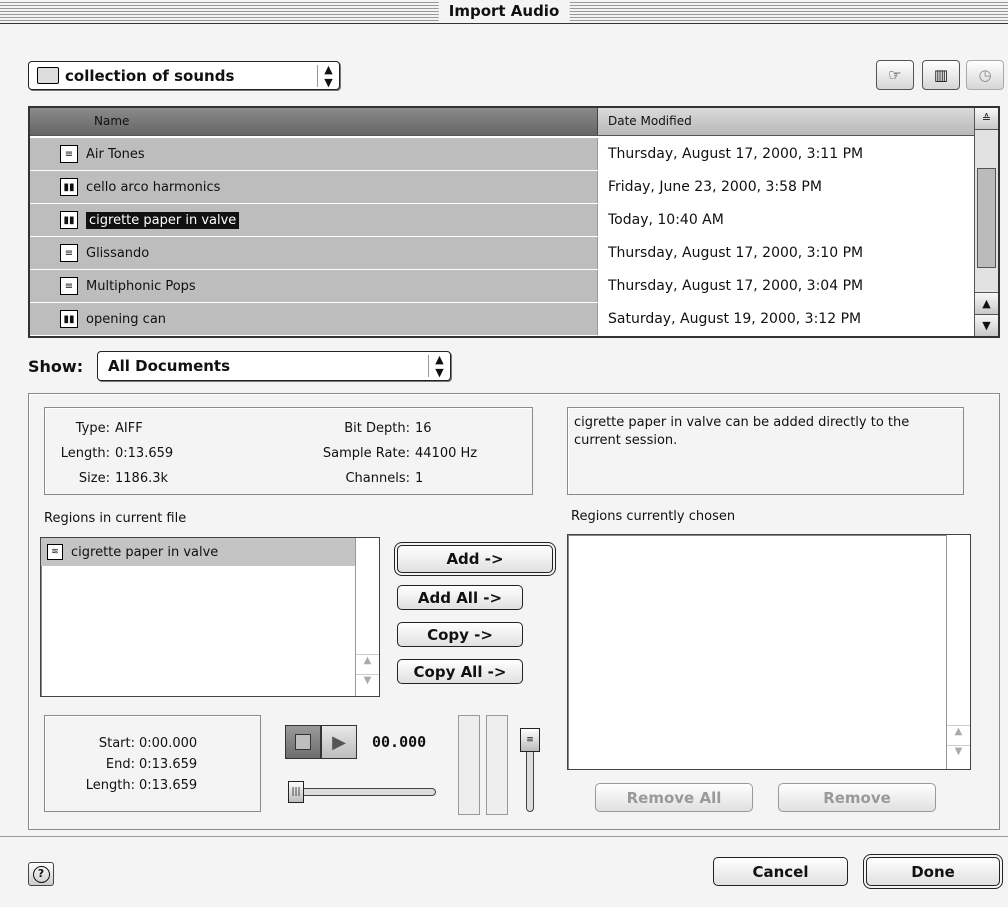 The image size is (1008, 907). I want to click on sel-length-value: 0:13.659, so click(168, 785).